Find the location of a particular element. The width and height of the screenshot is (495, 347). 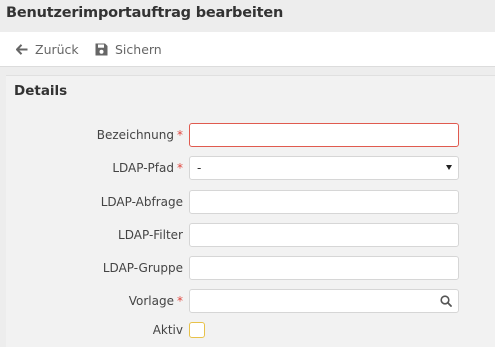

panel-title: Details is located at coordinates (41, 91).